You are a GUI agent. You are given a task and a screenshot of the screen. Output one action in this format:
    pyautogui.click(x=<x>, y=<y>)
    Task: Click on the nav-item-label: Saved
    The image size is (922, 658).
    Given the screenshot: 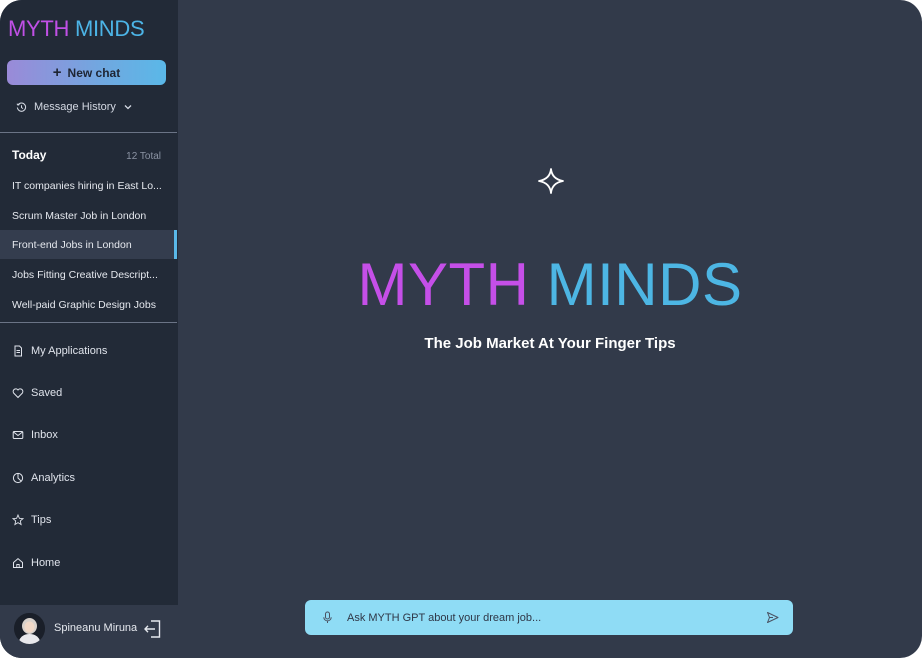 What is the action you would take?
    pyautogui.click(x=47, y=393)
    